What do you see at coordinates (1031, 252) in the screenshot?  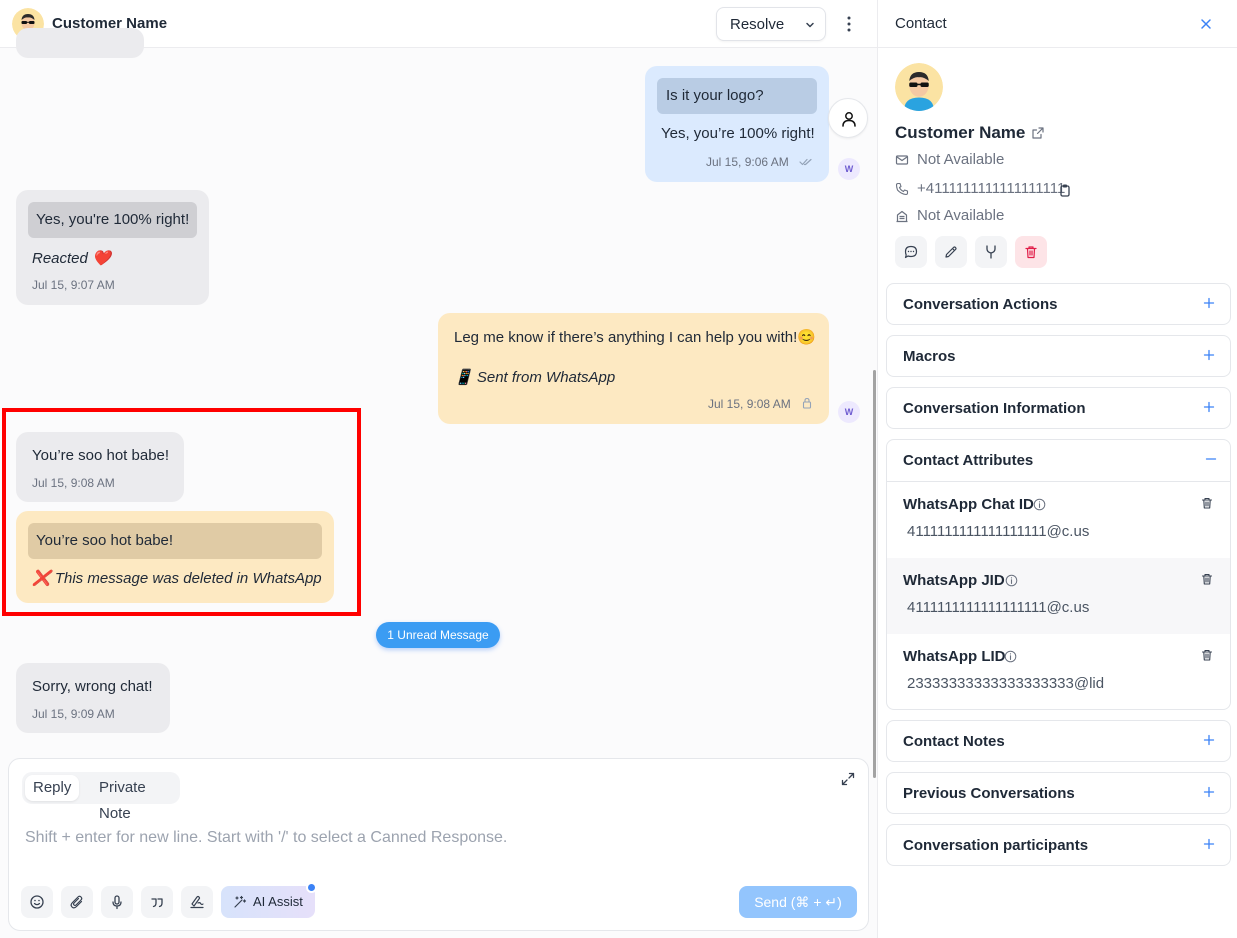 I see `delete-contact-button` at bounding box center [1031, 252].